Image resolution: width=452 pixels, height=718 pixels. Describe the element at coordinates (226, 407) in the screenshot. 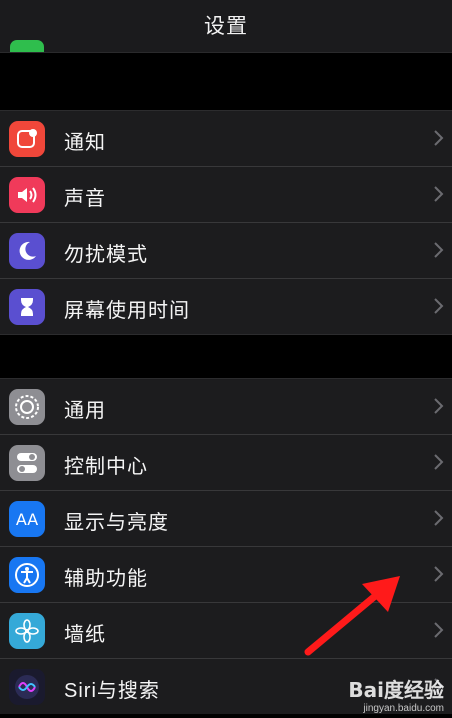

I see `row-general: 通用` at that location.